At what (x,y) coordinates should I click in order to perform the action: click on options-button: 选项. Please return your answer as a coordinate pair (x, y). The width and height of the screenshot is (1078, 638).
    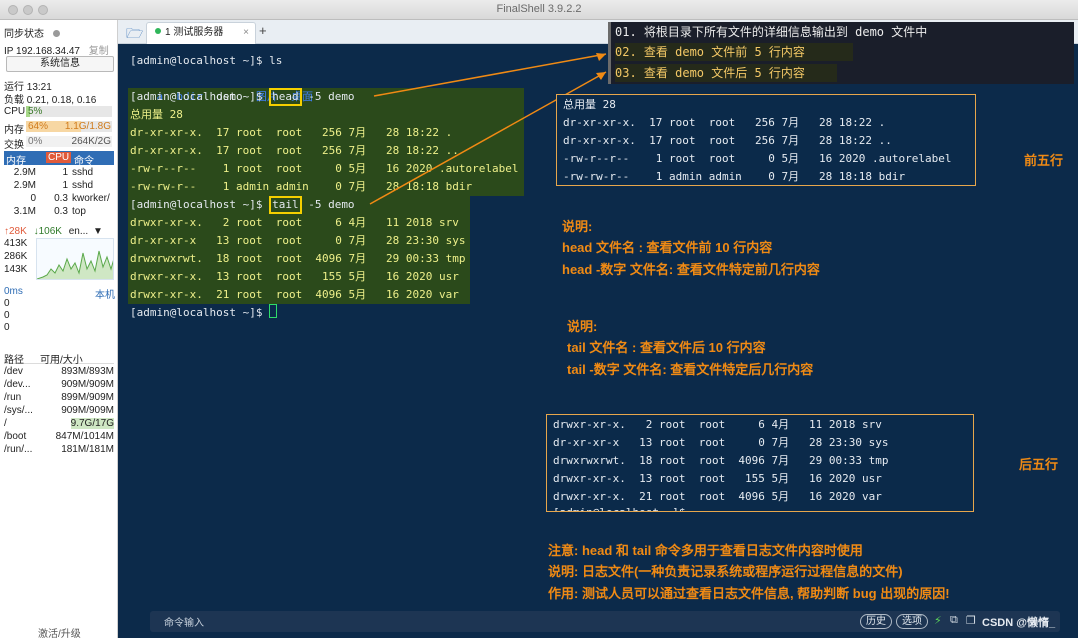
    Looking at the image, I should click on (912, 621).